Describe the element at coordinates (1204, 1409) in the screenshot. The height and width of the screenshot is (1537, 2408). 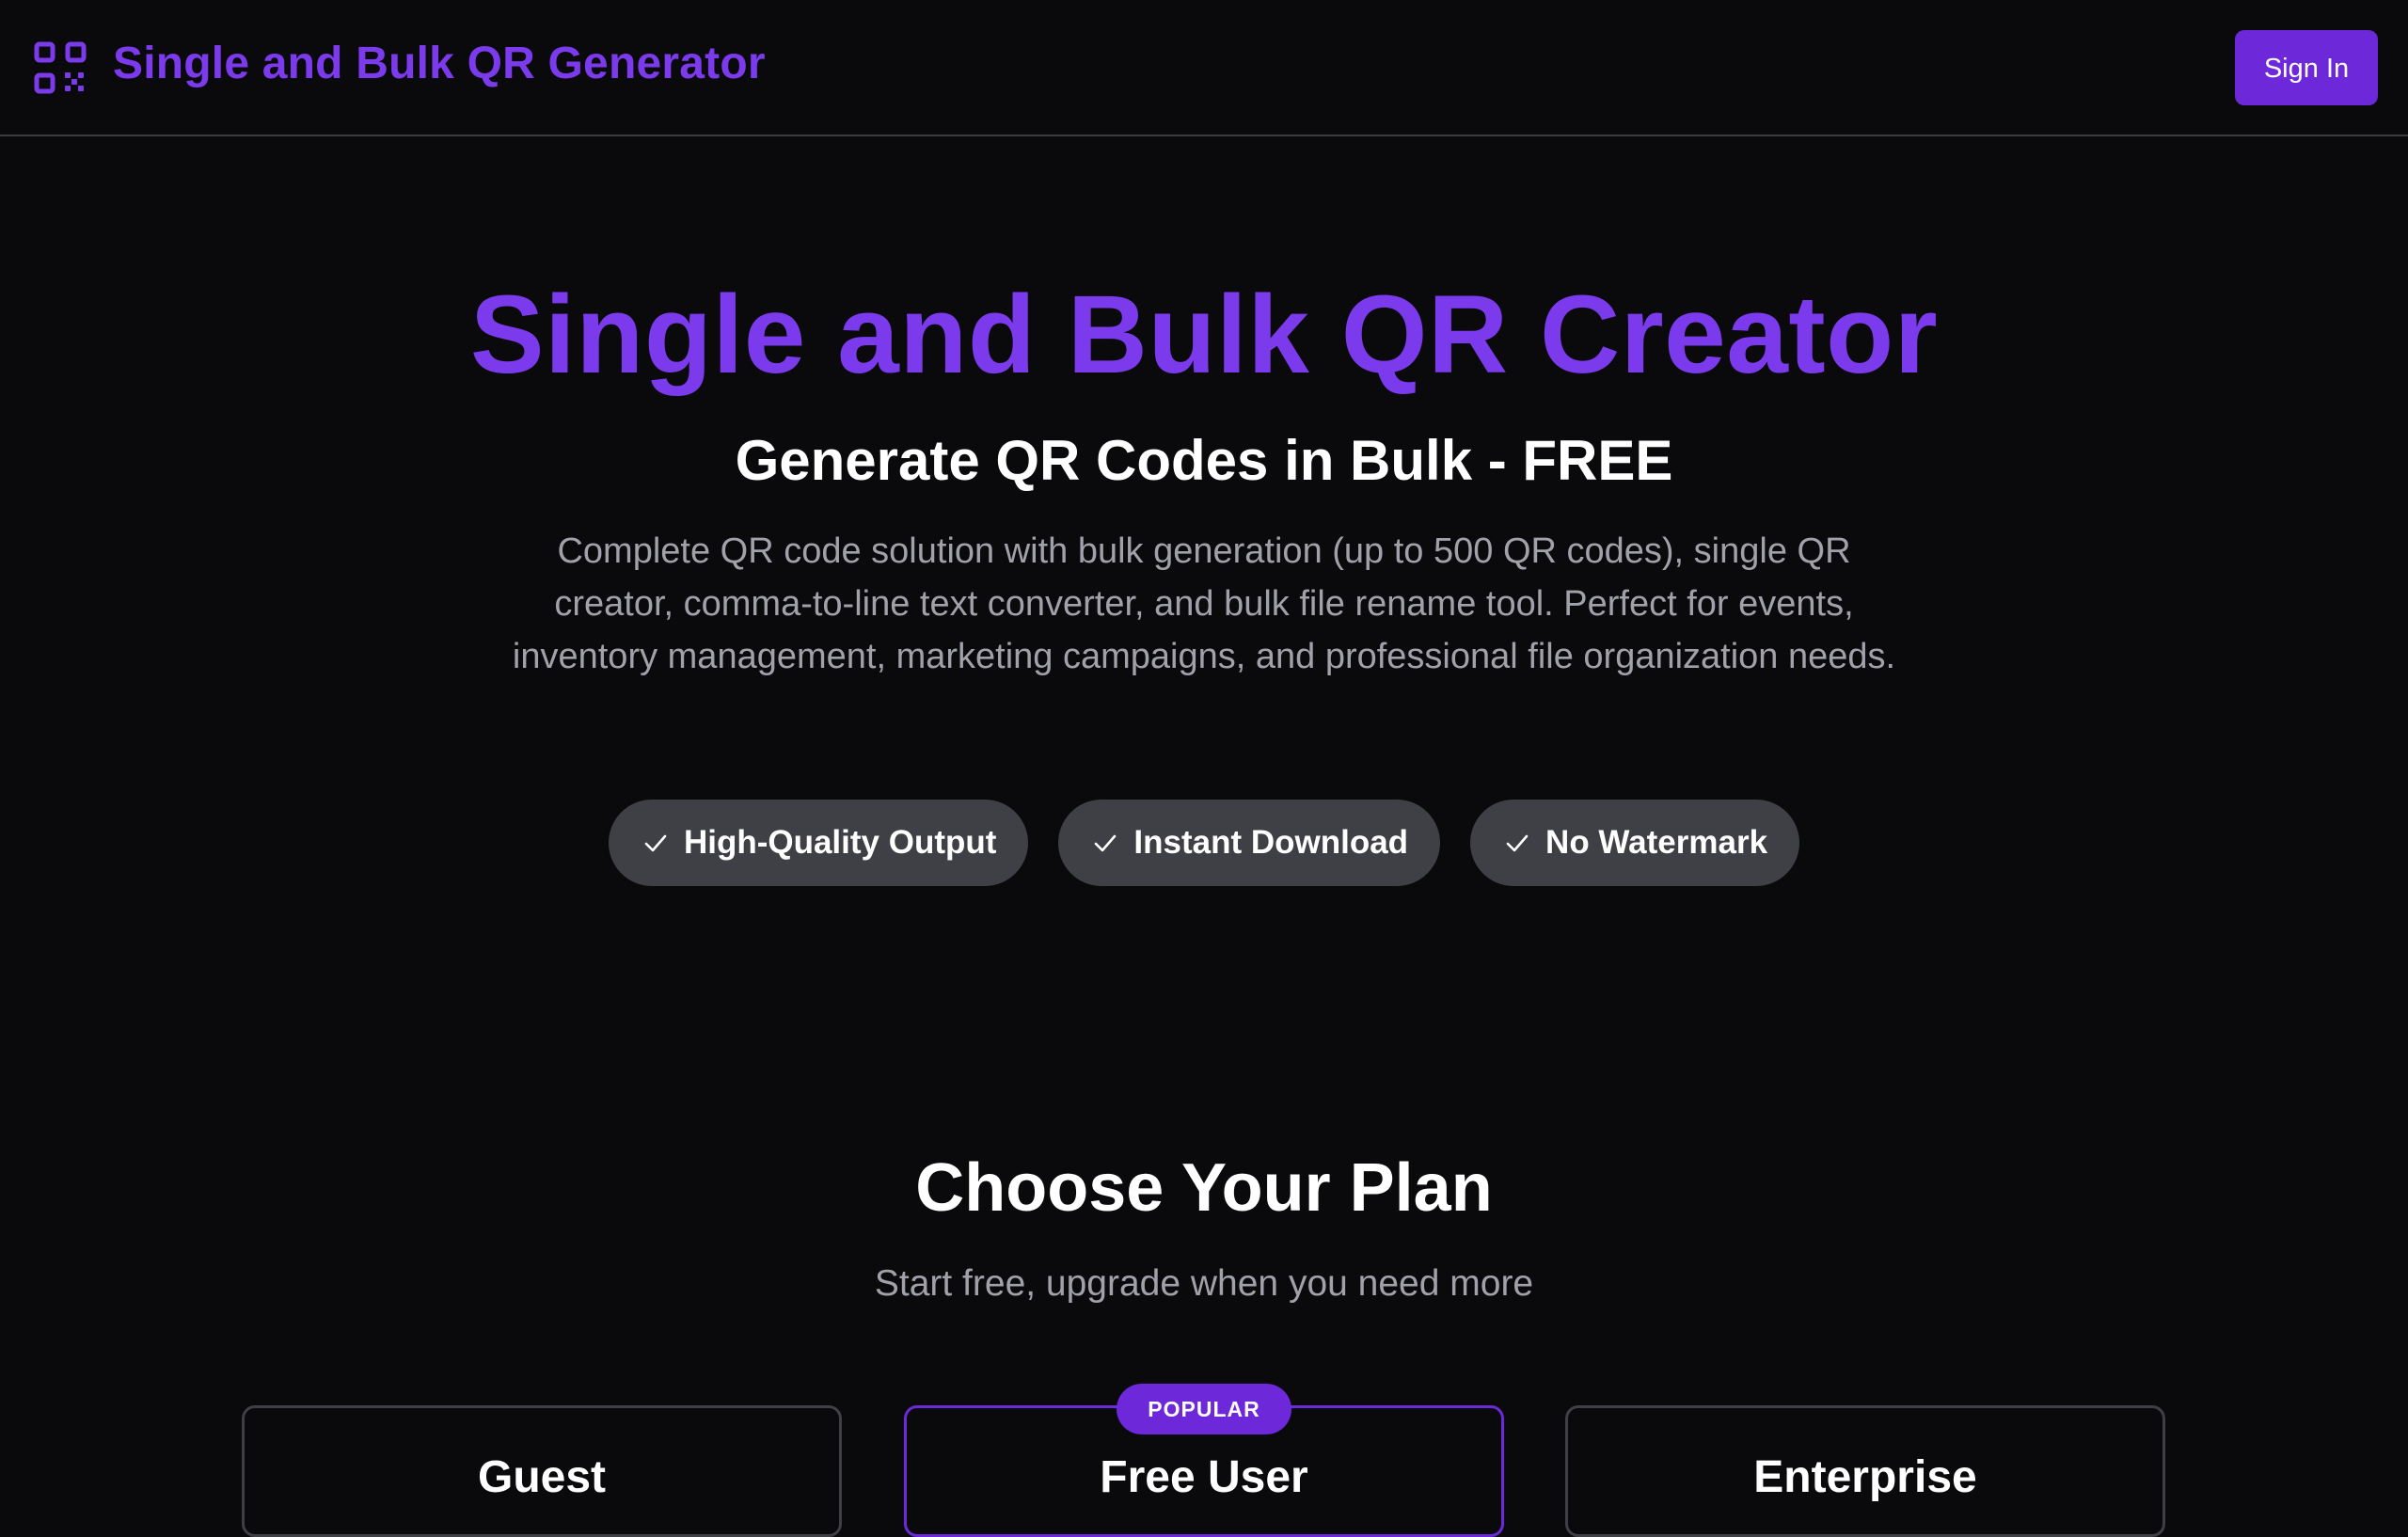
I see `popular-badge: POPULAR` at that location.